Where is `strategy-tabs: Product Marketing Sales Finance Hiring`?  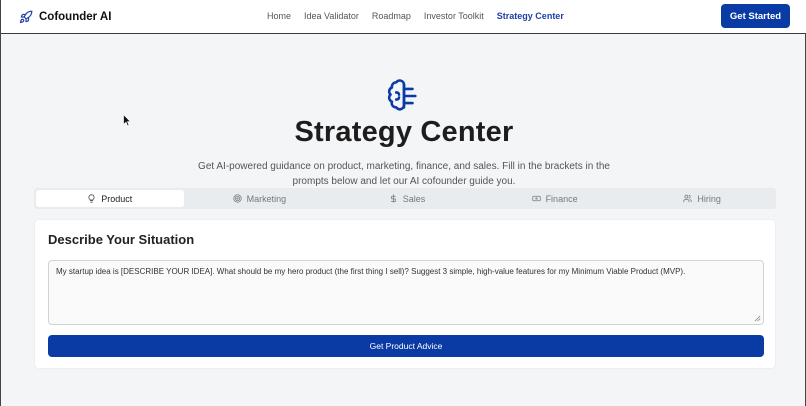 strategy-tabs: Product Marketing Sales Finance Hiring is located at coordinates (405, 198).